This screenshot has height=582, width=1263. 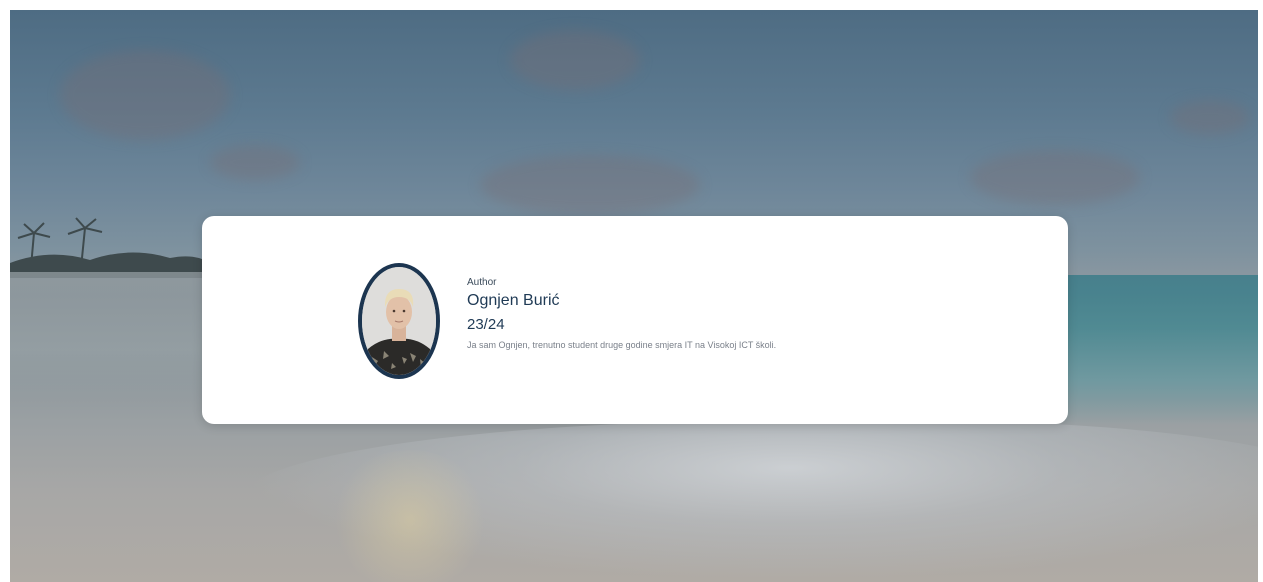 I want to click on author-label: Author, so click(x=482, y=282).